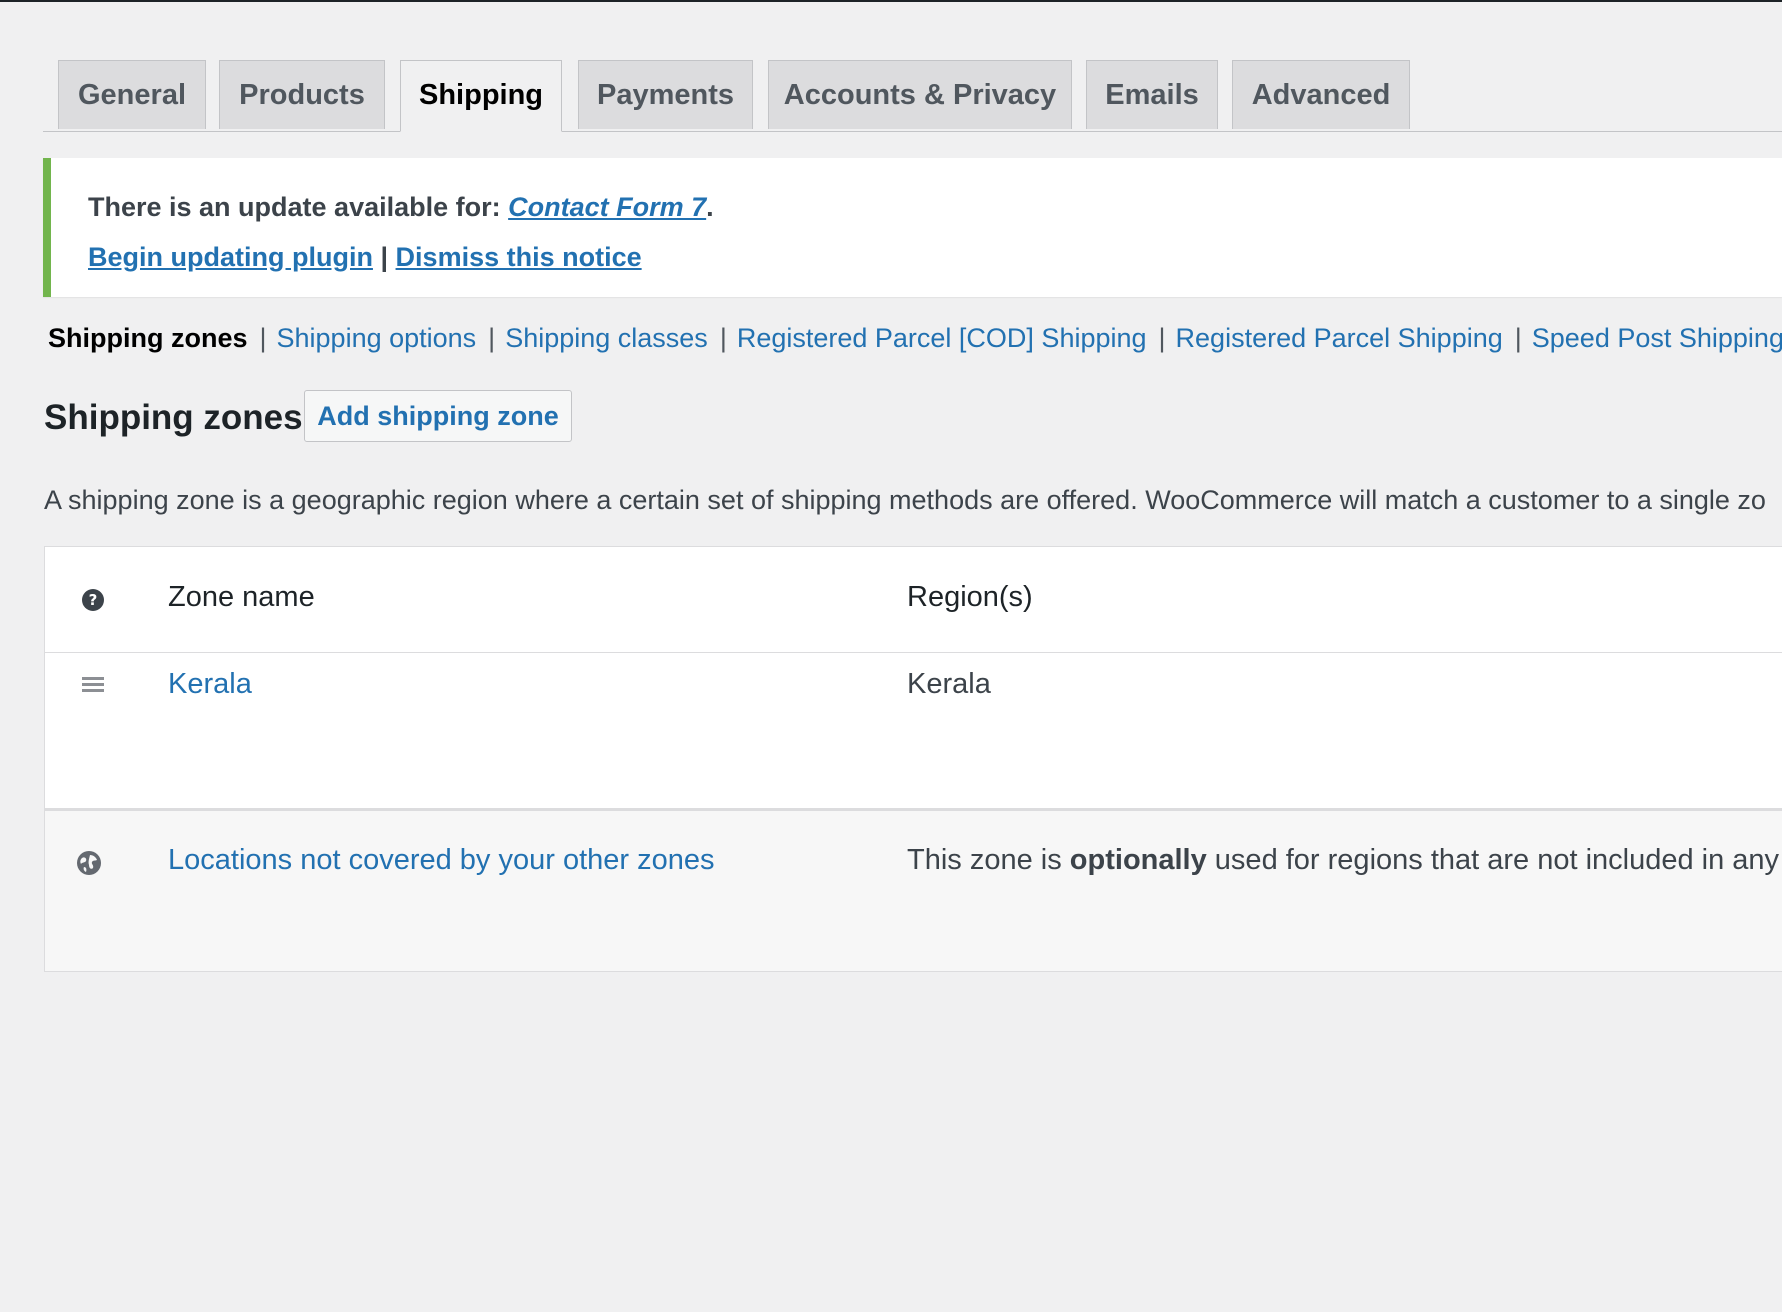 The width and height of the screenshot is (1782, 1312). Describe the element at coordinates (665, 94) in the screenshot. I see `tab-payments: Payments` at that location.